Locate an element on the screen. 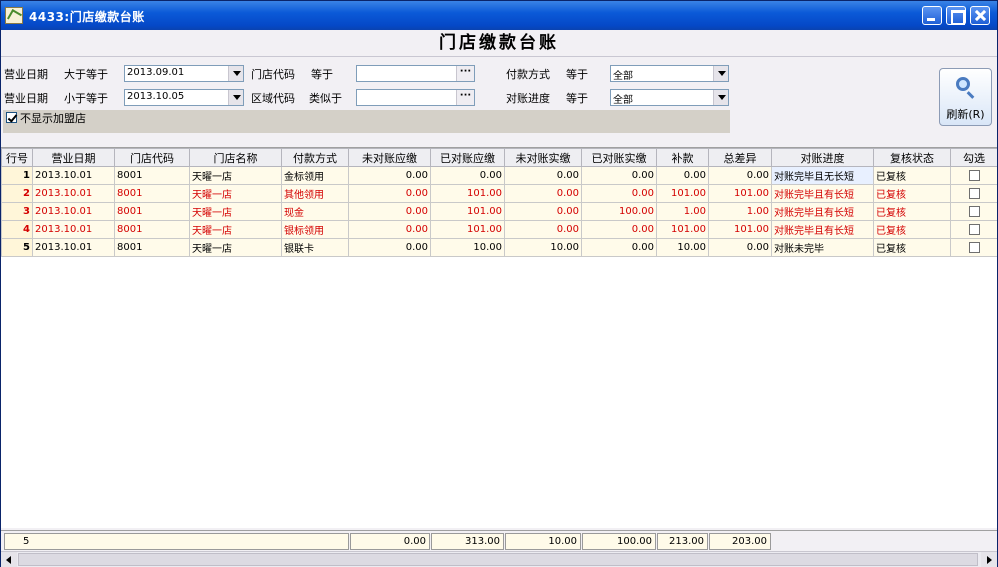 This screenshot has height=567, width=998. col-header-store-code: 门店代码 is located at coordinates (152, 157).